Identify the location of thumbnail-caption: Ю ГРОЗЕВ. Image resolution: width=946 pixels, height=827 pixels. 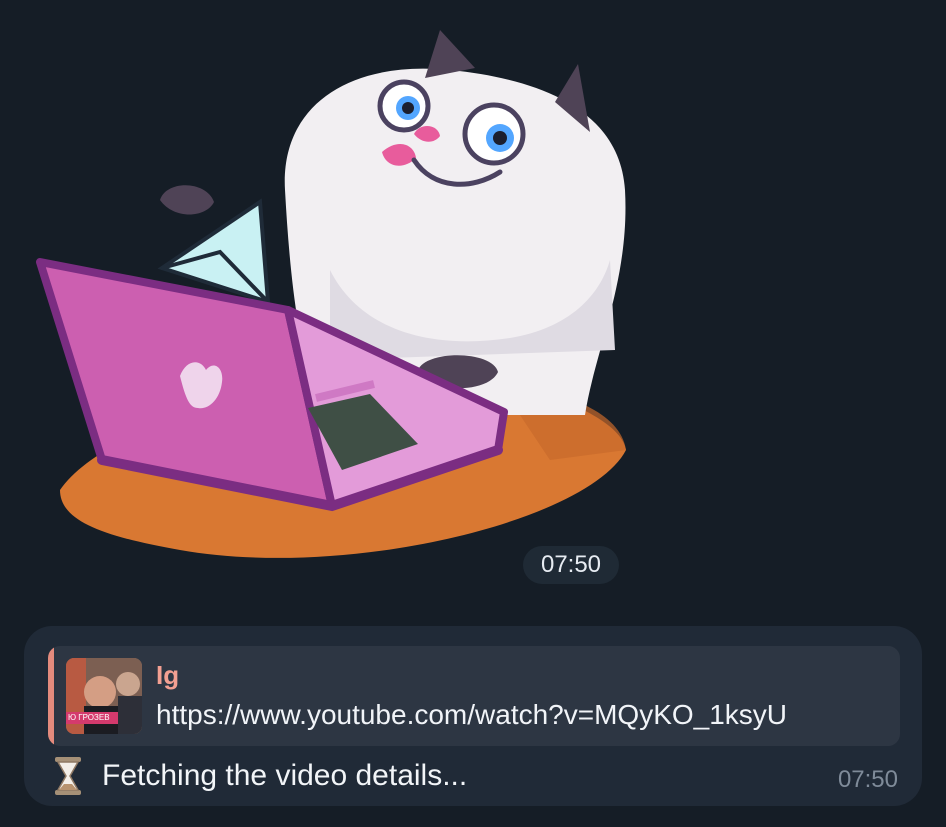
(92, 718).